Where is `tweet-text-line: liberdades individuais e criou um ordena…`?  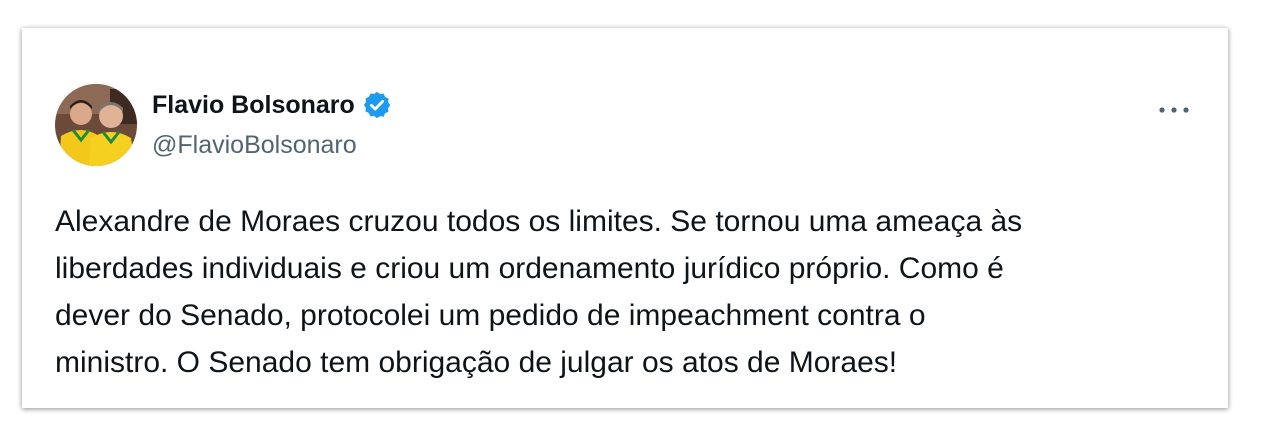
tweet-text-line: liberdades individuais e criou um ordena… is located at coordinates (529, 268).